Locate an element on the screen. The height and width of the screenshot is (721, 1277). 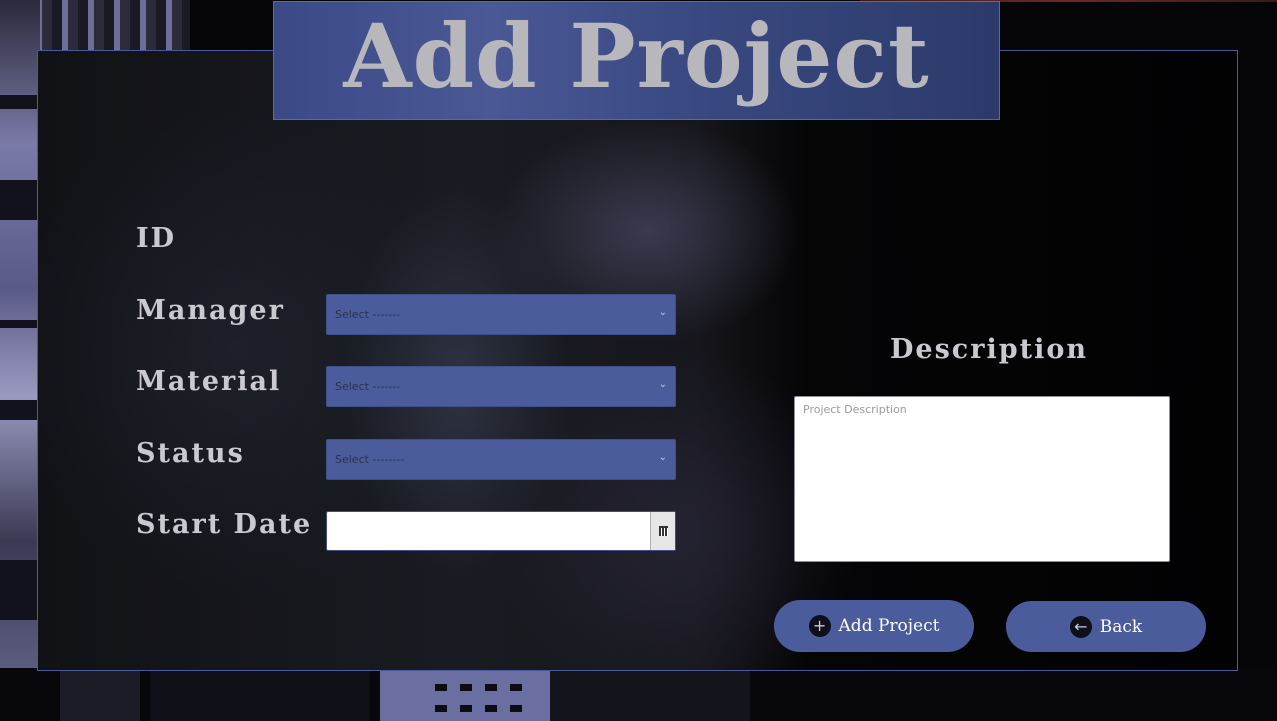
start-date-input is located at coordinates (501, 531).